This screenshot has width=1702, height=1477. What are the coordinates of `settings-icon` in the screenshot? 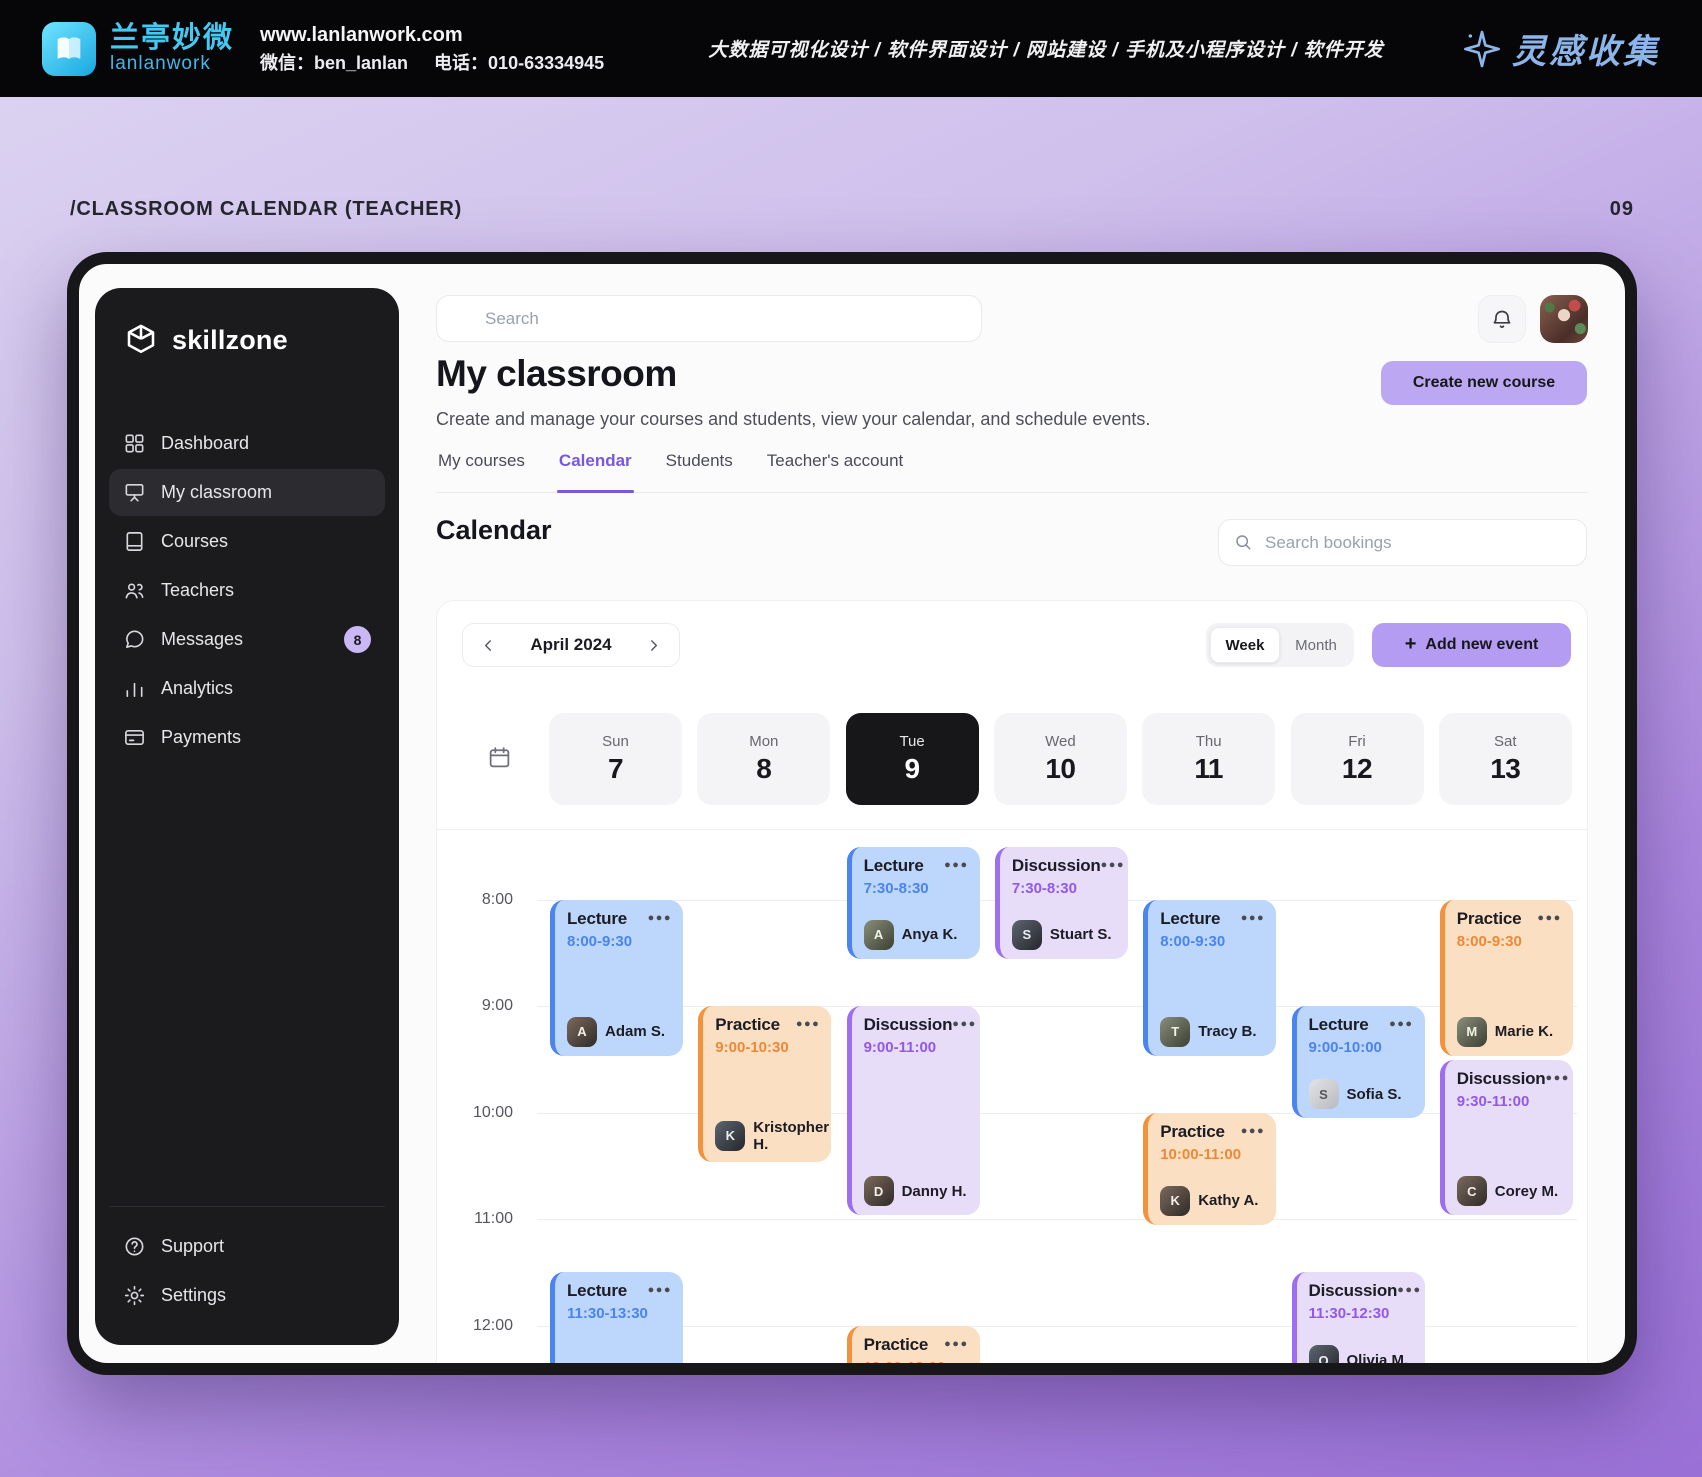 It's located at (134, 1295).